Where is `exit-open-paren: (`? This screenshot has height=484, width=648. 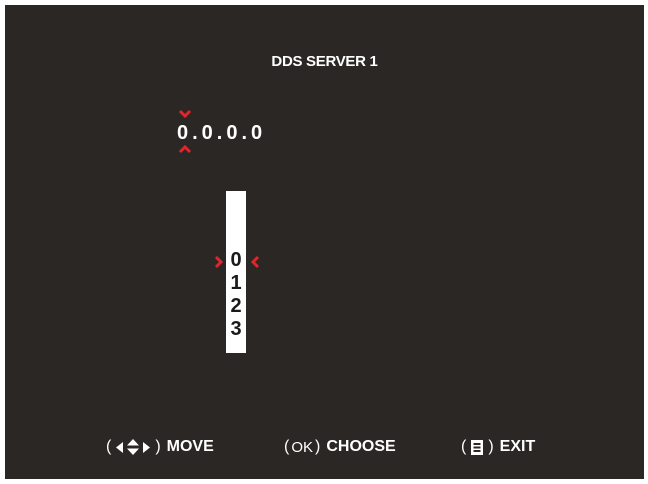
exit-open-paren: ( is located at coordinates (464, 446).